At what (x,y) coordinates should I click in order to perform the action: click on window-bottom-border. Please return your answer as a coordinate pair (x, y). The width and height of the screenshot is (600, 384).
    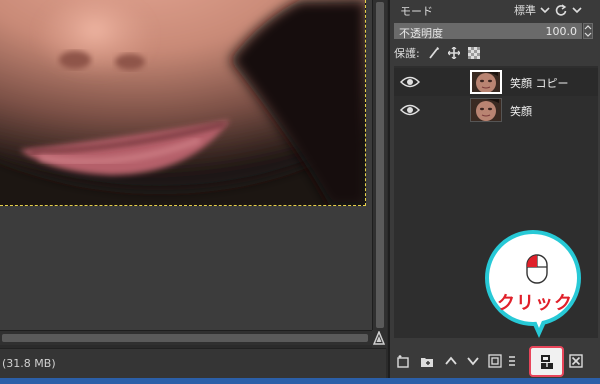
    Looking at the image, I should click on (300, 381).